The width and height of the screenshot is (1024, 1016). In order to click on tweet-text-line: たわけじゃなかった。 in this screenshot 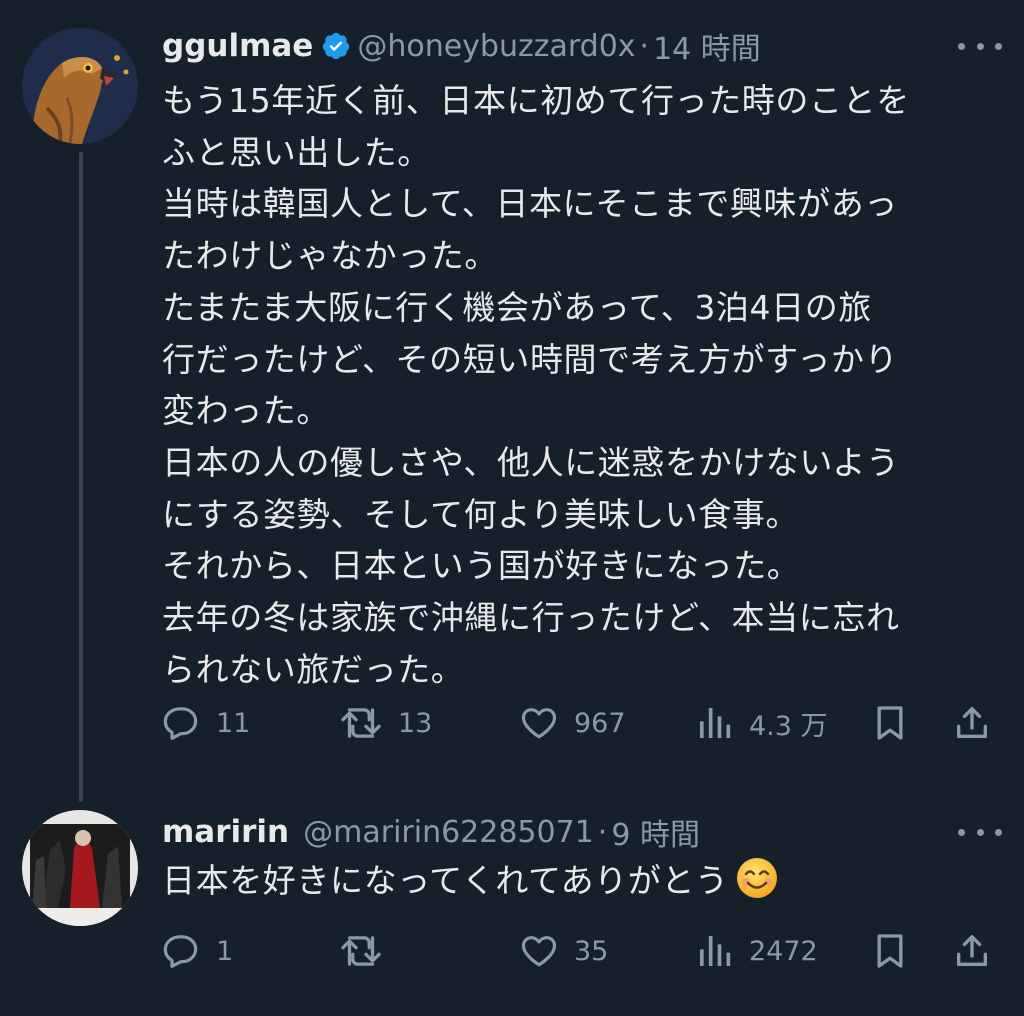, I will do `click(330, 256)`.